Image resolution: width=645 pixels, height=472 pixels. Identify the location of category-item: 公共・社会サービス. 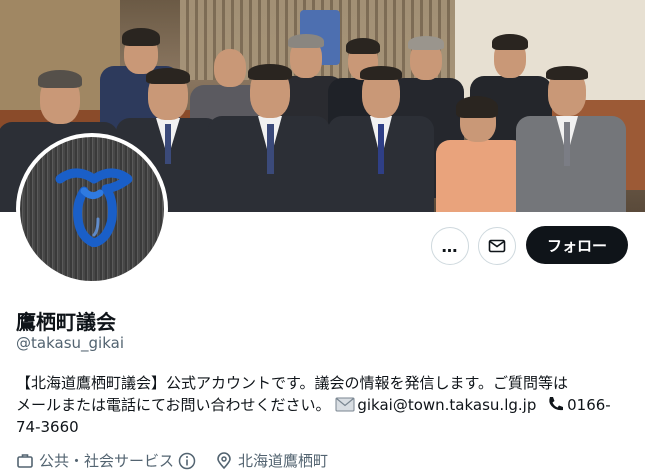
(108, 460).